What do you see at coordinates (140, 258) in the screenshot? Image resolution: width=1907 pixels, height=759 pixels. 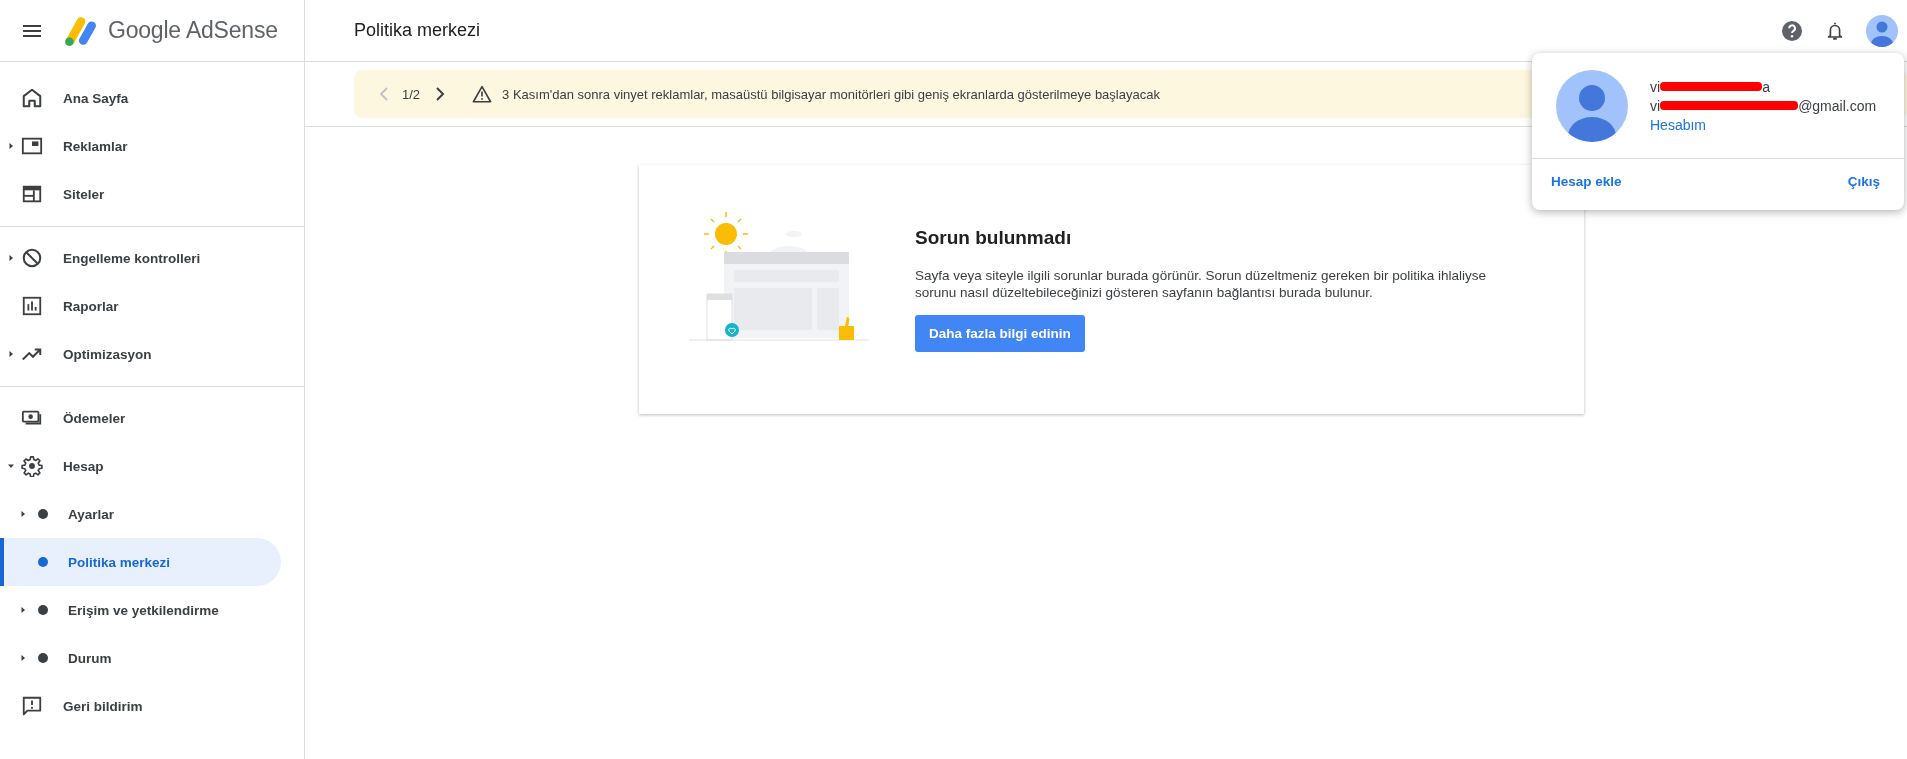 I see `nav-item: Engelleme kontrolleri` at bounding box center [140, 258].